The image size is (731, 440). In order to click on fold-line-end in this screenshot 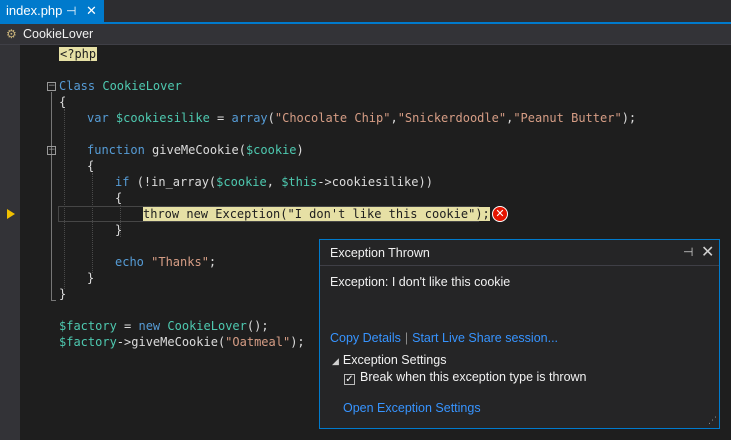, I will do `click(53, 300)`.